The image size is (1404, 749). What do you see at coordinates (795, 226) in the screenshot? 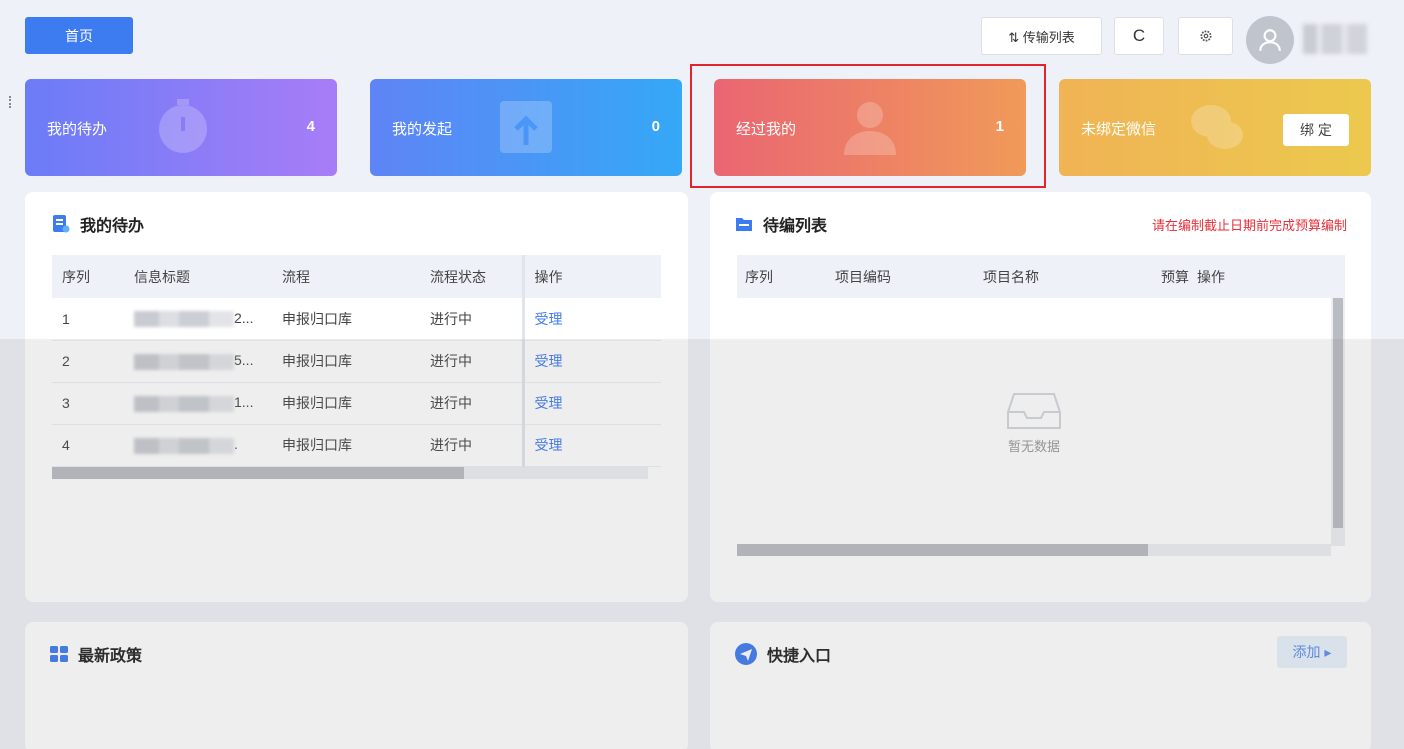
I see `panel-title-text: 待编列表` at bounding box center [795, 226].